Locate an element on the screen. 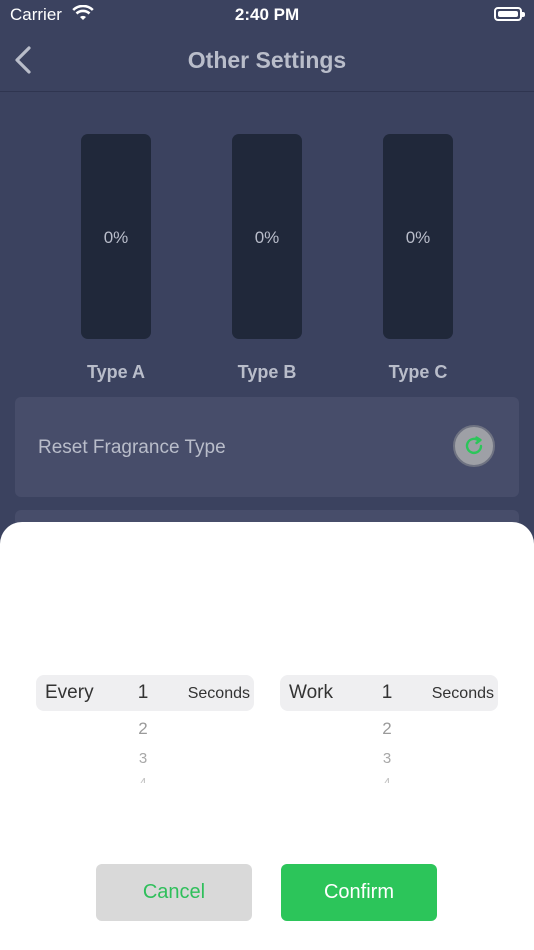  refresh-icon is located at coordinates (474, 445).